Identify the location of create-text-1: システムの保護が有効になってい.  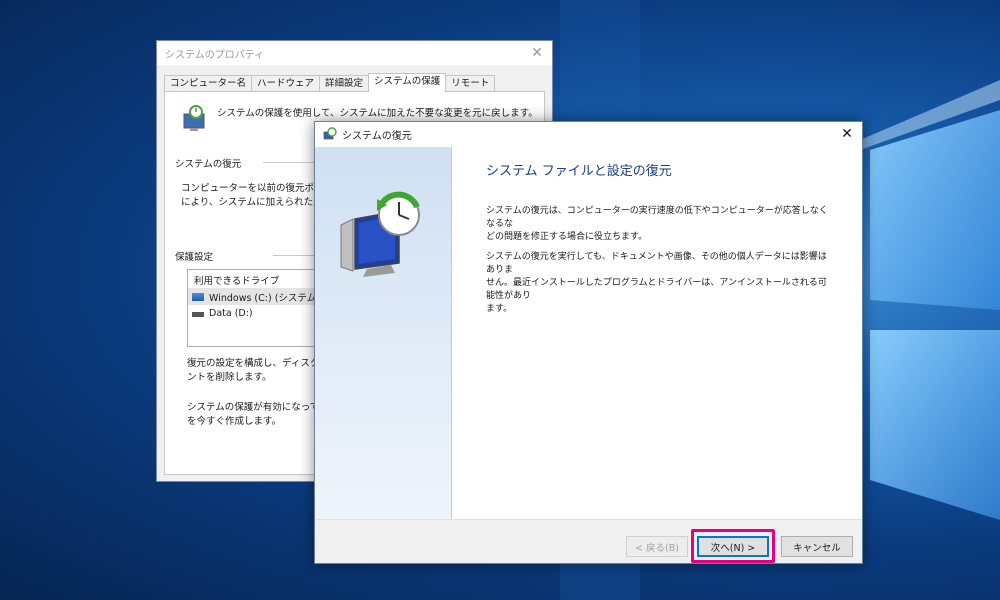
(258, 407).